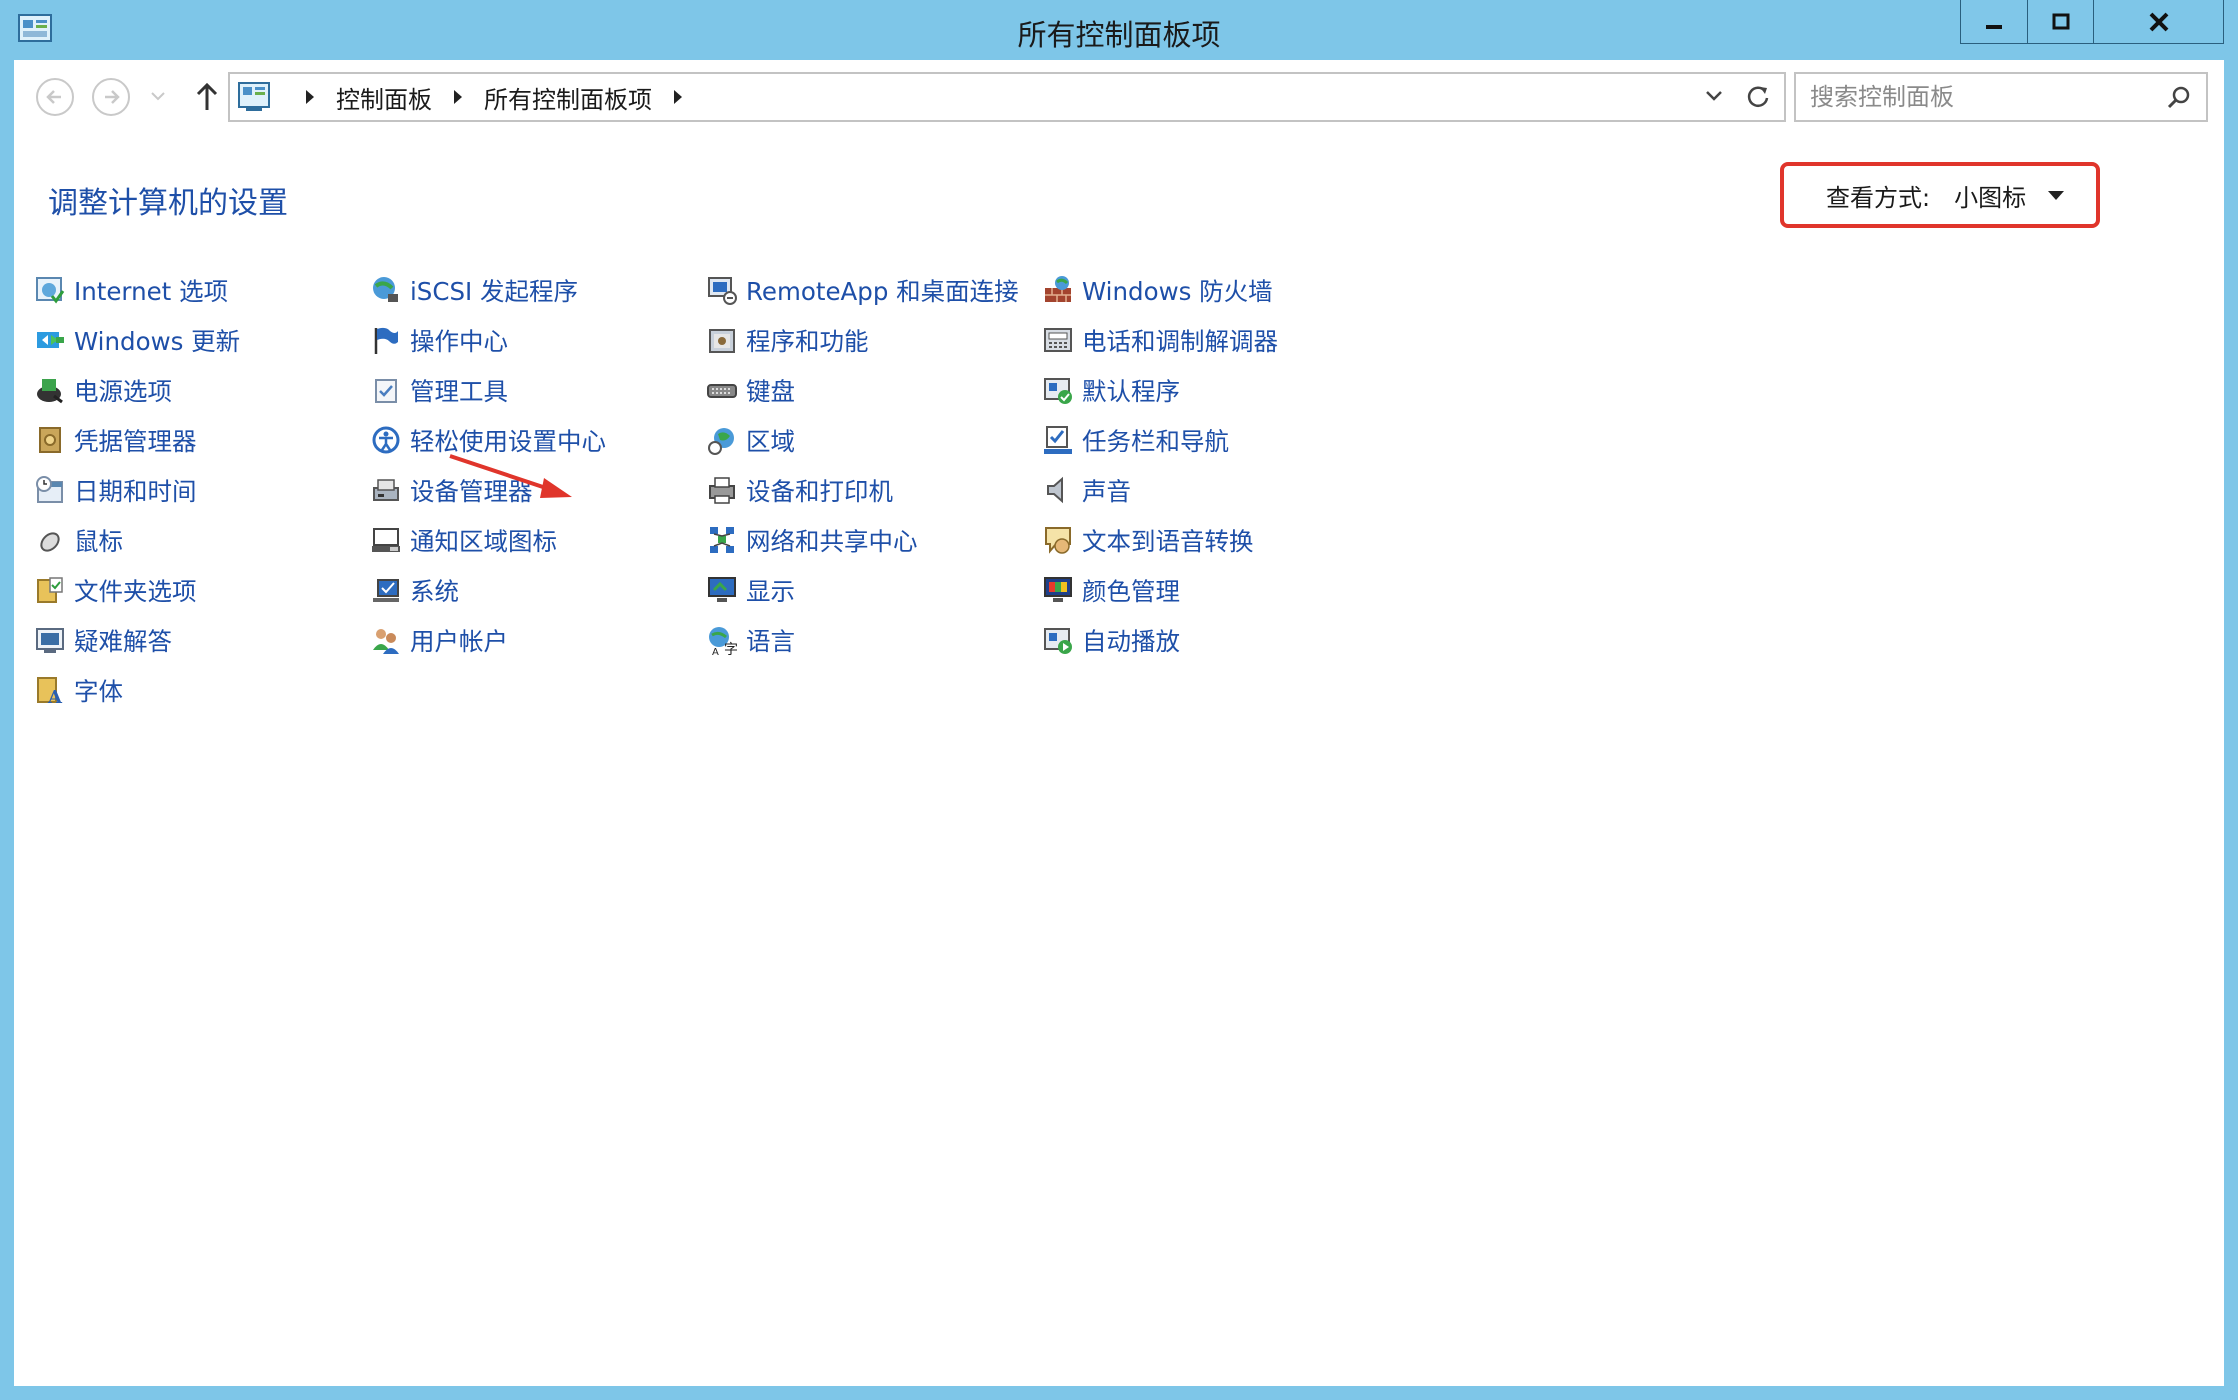 Image resolution: width=2238 pixels, height=1400 pixels. I want to click on close-button, so click(2159, 22).